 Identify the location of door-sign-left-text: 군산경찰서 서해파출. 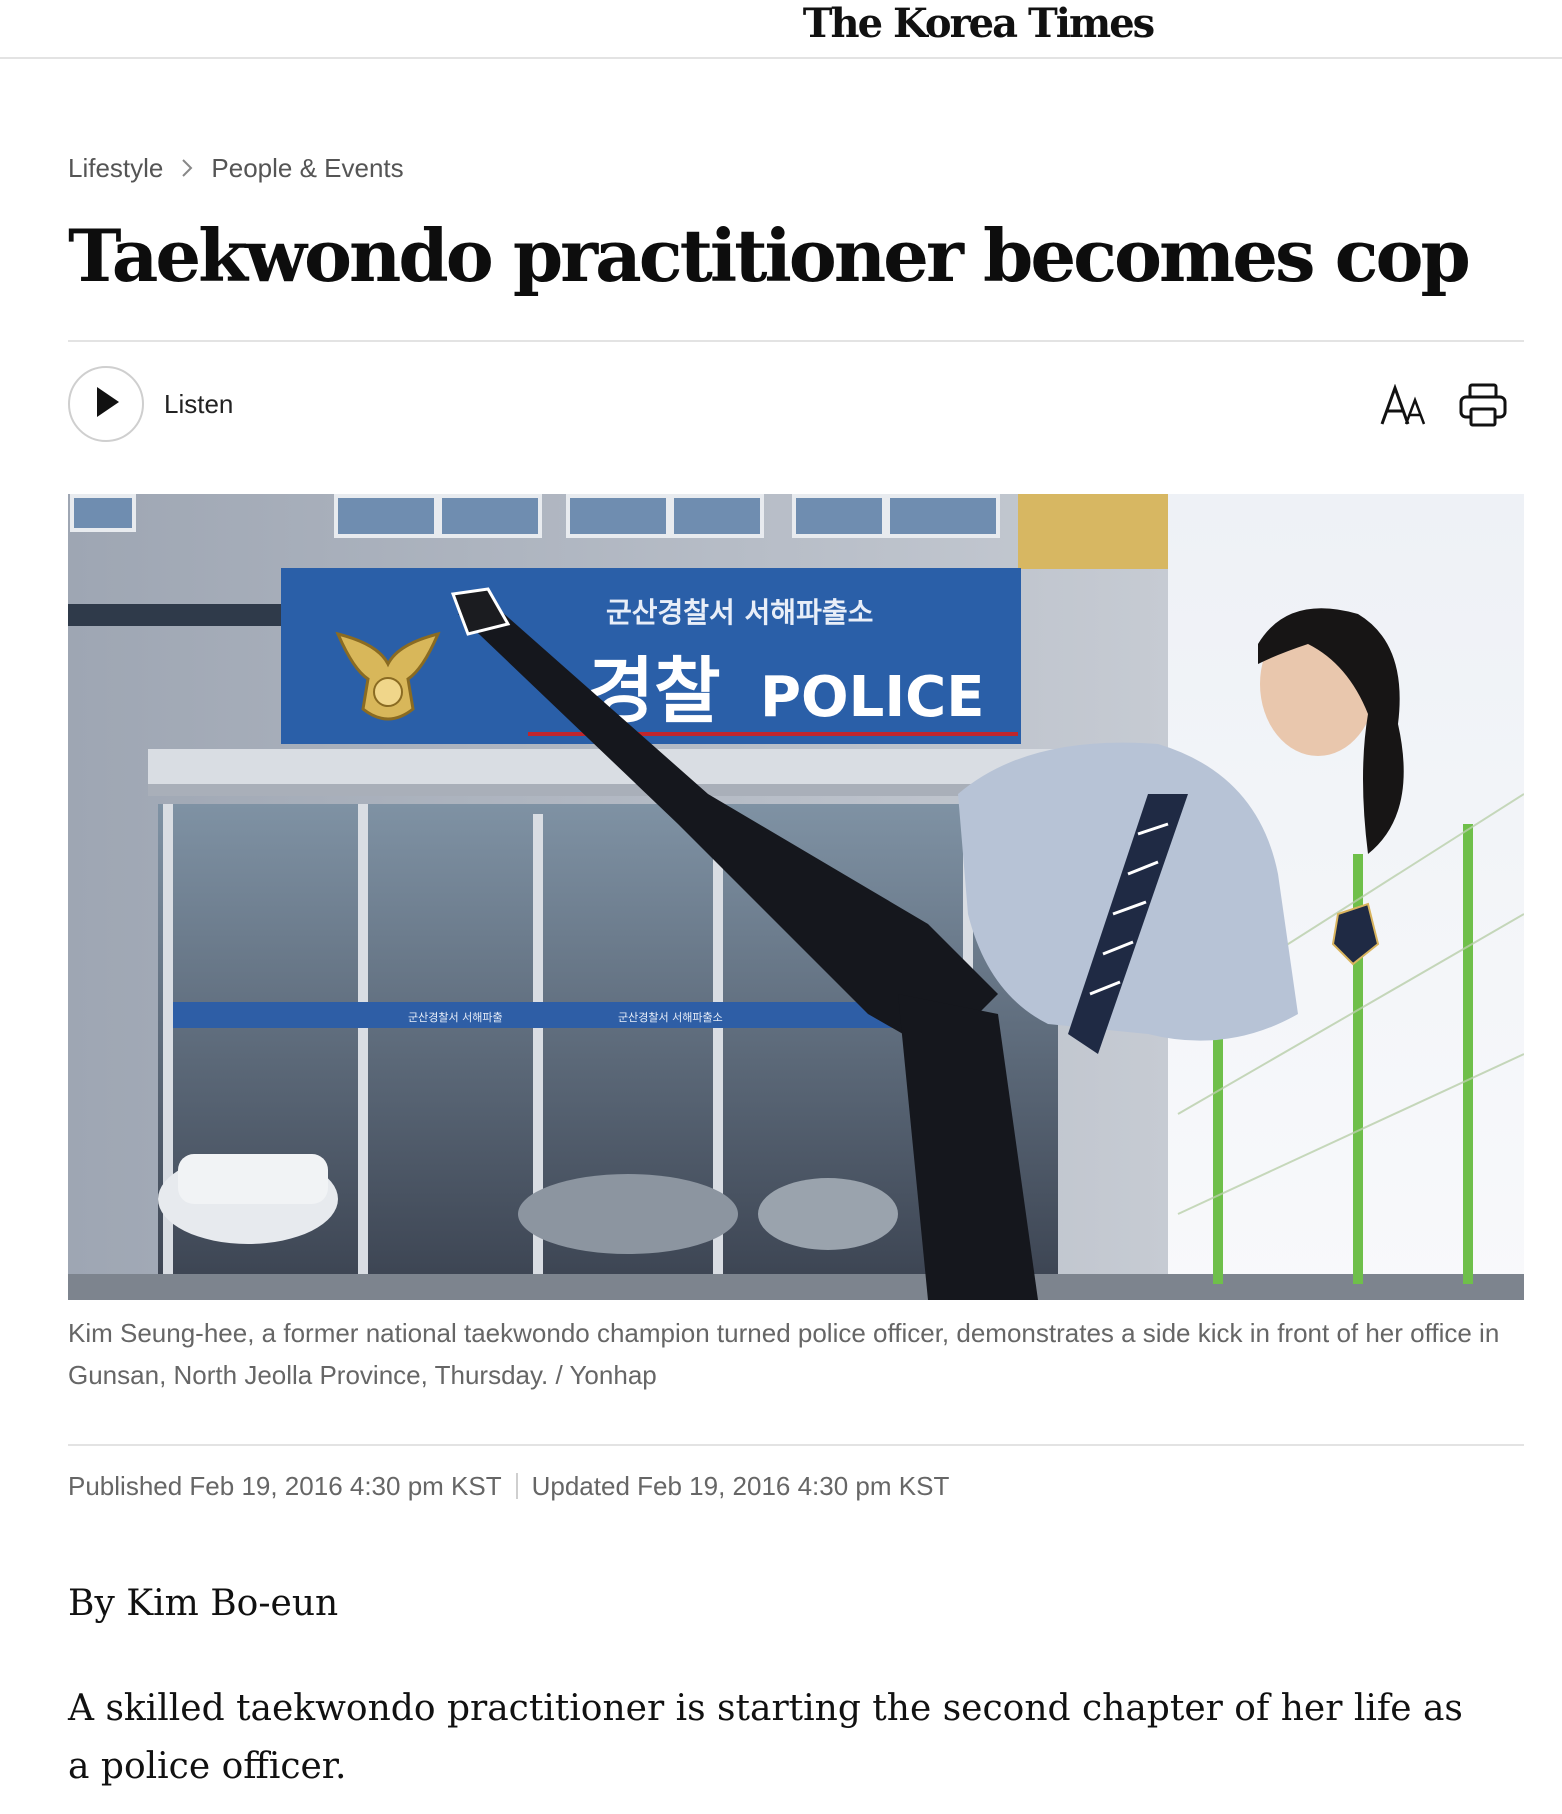
(455, 1017).